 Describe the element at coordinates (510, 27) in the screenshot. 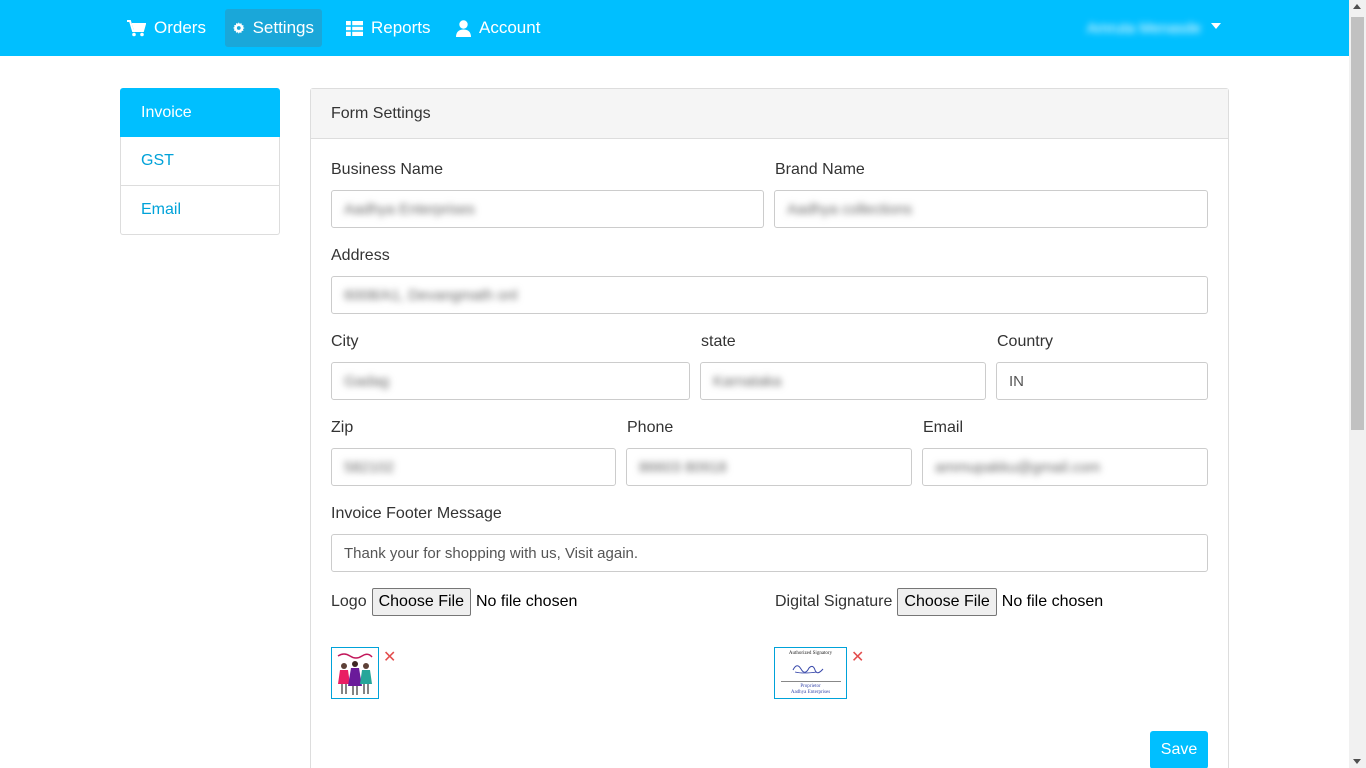

I see `nav-account-label: Account` at that location.